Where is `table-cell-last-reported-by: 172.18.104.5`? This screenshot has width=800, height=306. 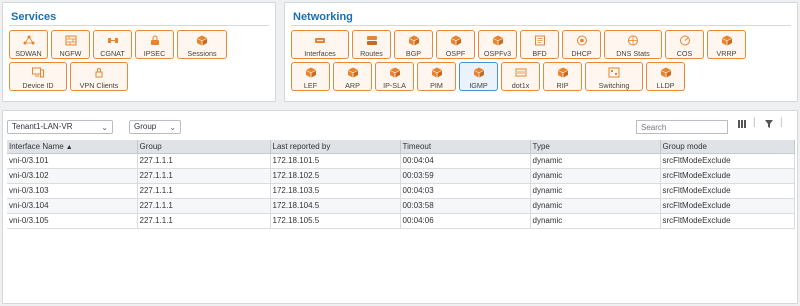 table-cell-last-reported-by: 172.18.104.5 is located at coordinates (335, 206).